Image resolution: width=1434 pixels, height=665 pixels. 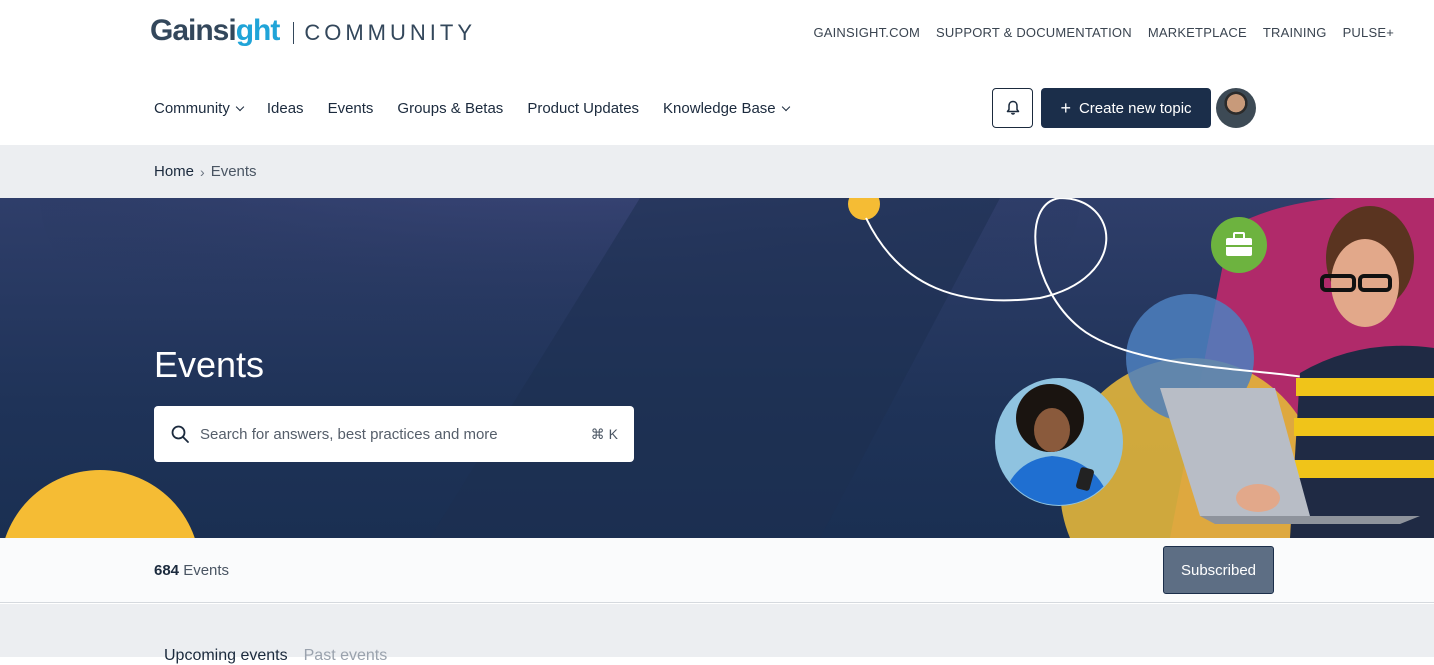 What do you see at coordinates (1034, 32) in the screenshot?
I see `util-link-support: SUPPORT & DOCUMENTATION` at bounding box center [1034, 32].